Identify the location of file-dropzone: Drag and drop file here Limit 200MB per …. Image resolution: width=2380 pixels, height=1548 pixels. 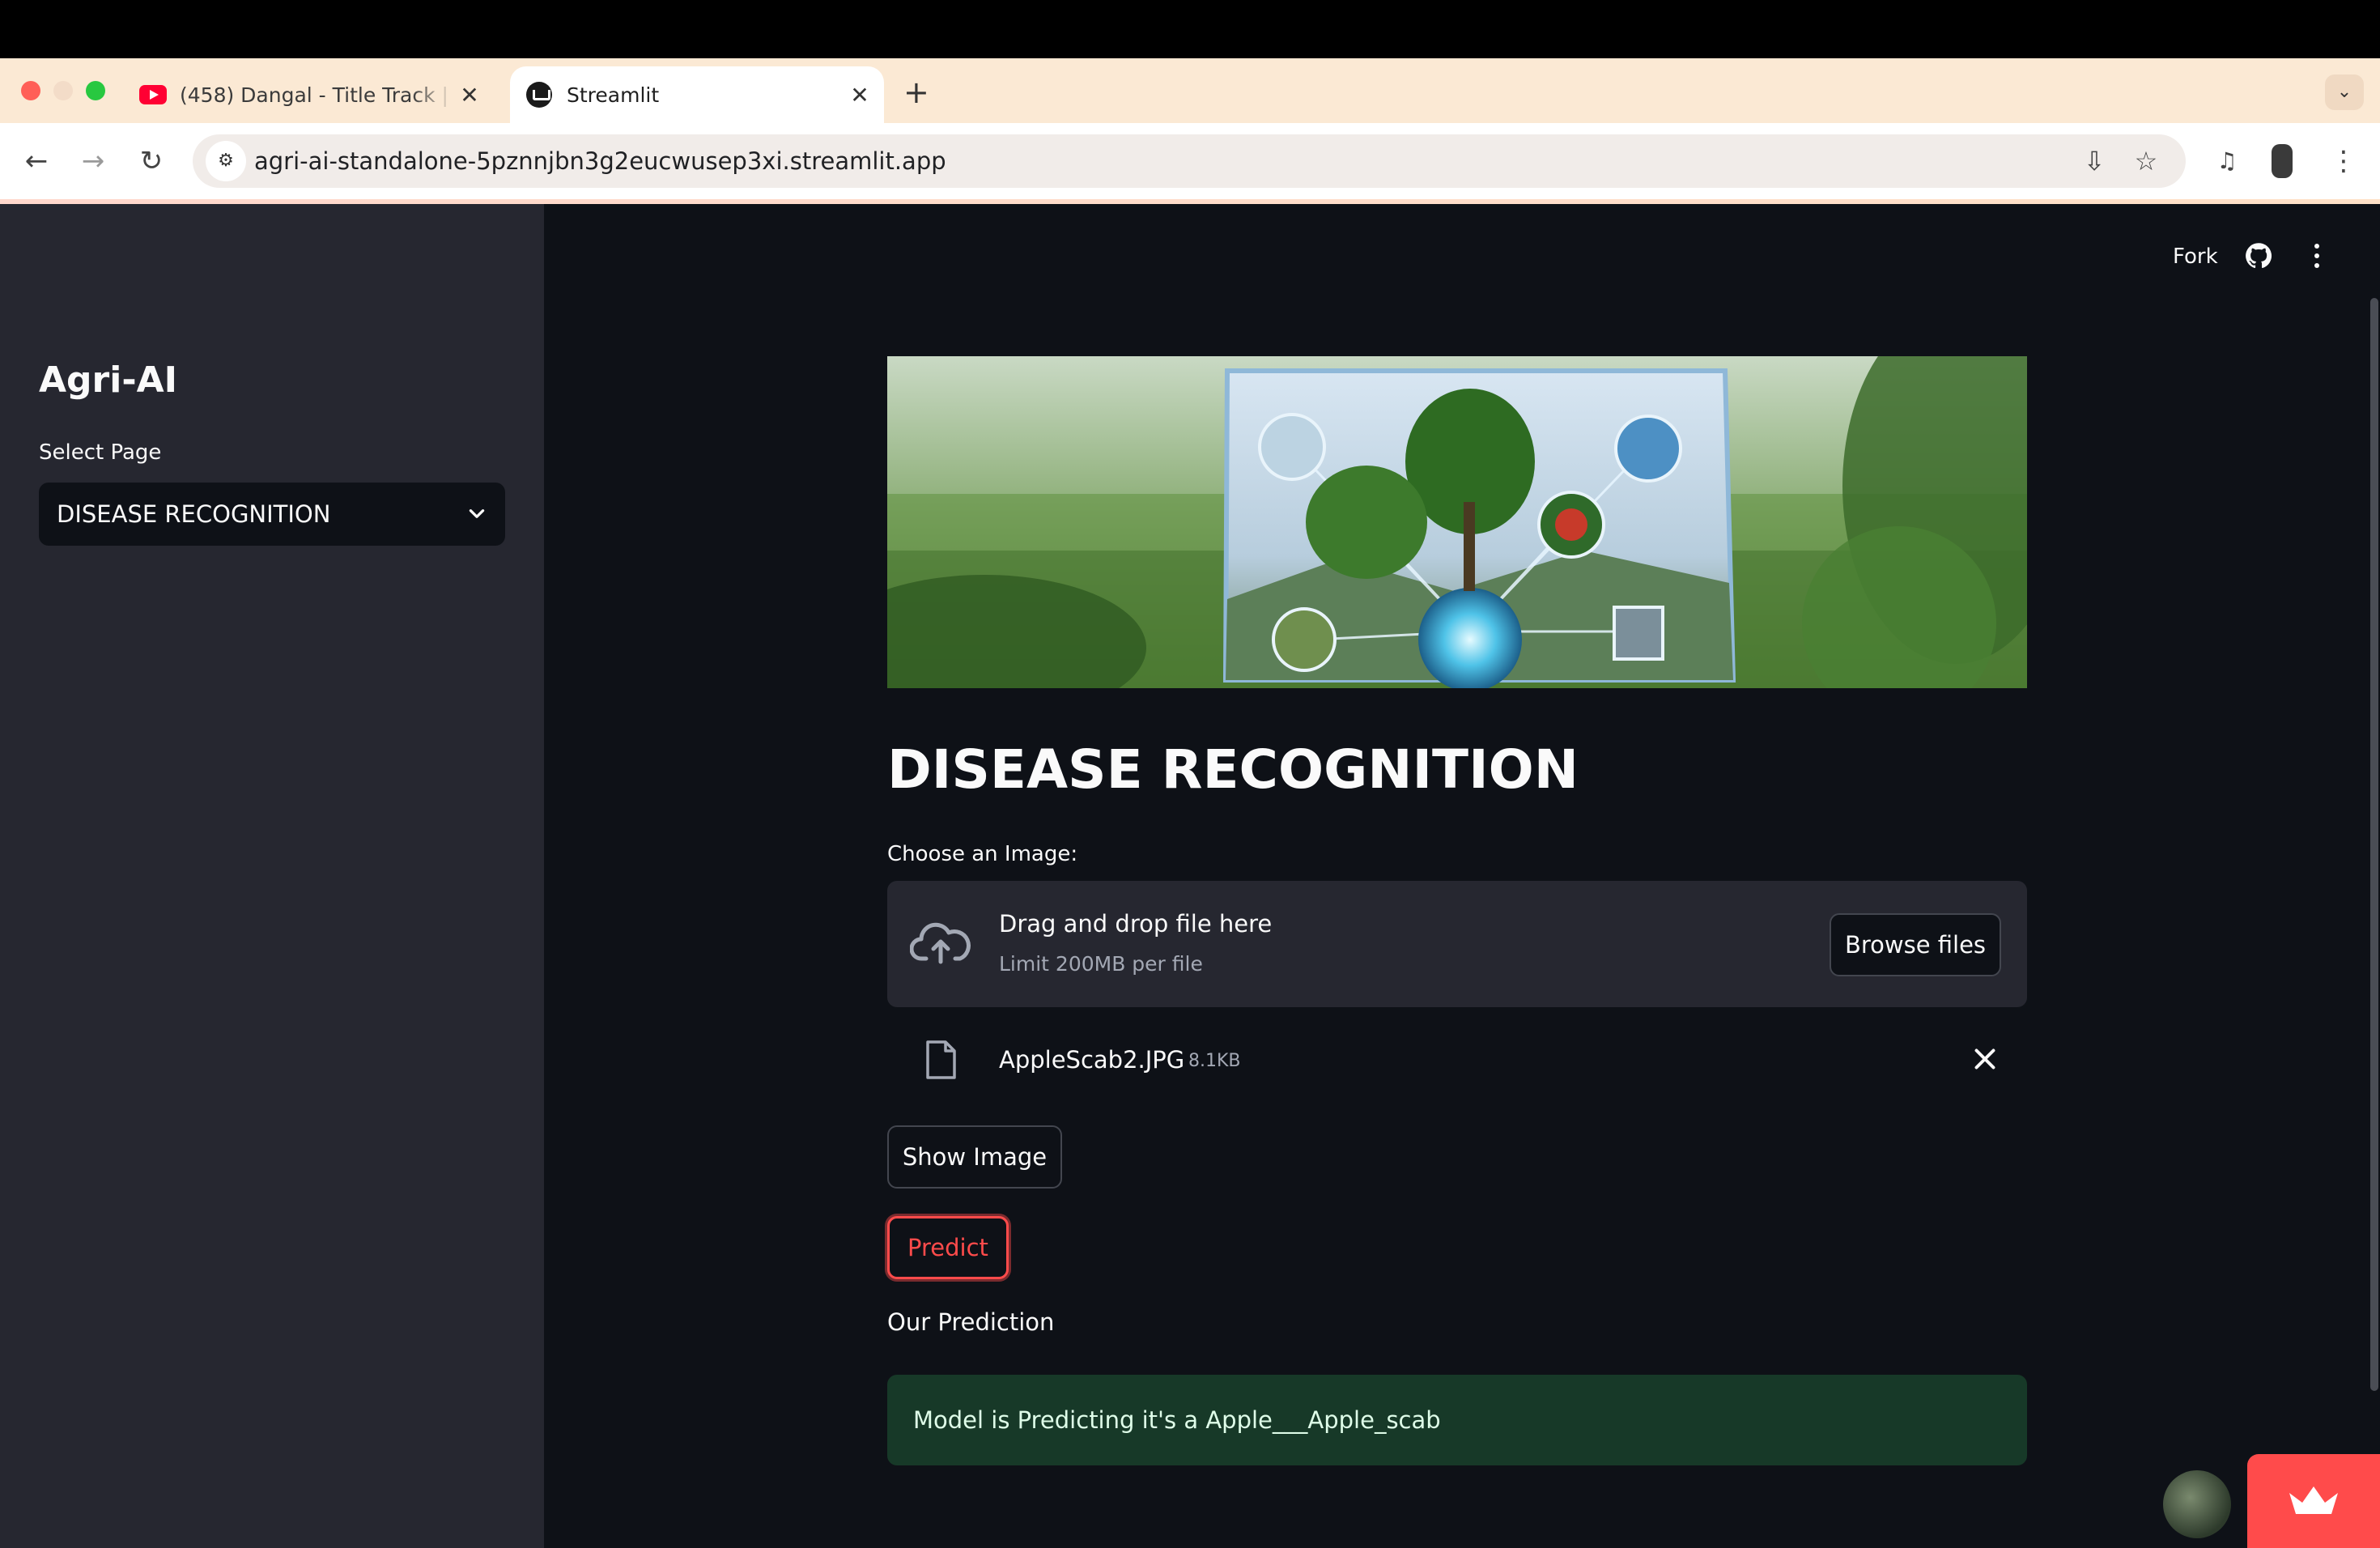
(1457, 944).